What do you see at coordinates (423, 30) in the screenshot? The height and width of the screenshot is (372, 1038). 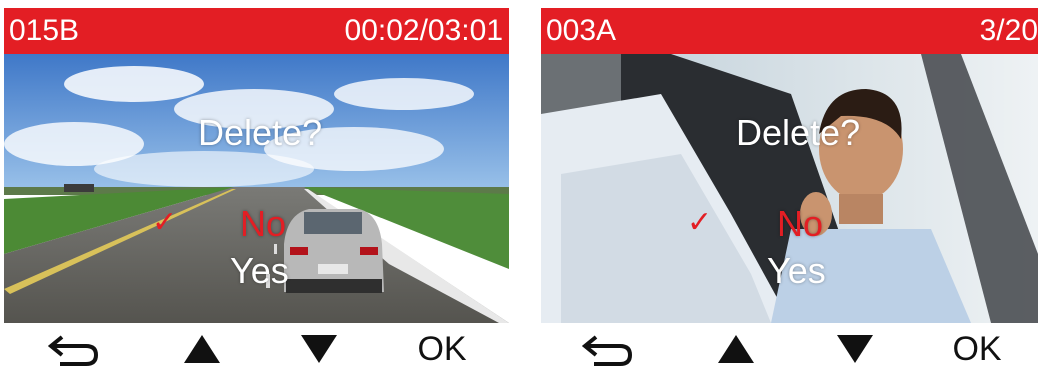 I see `playback-time: 00:02/03:01` at bounding box center [423, 30].